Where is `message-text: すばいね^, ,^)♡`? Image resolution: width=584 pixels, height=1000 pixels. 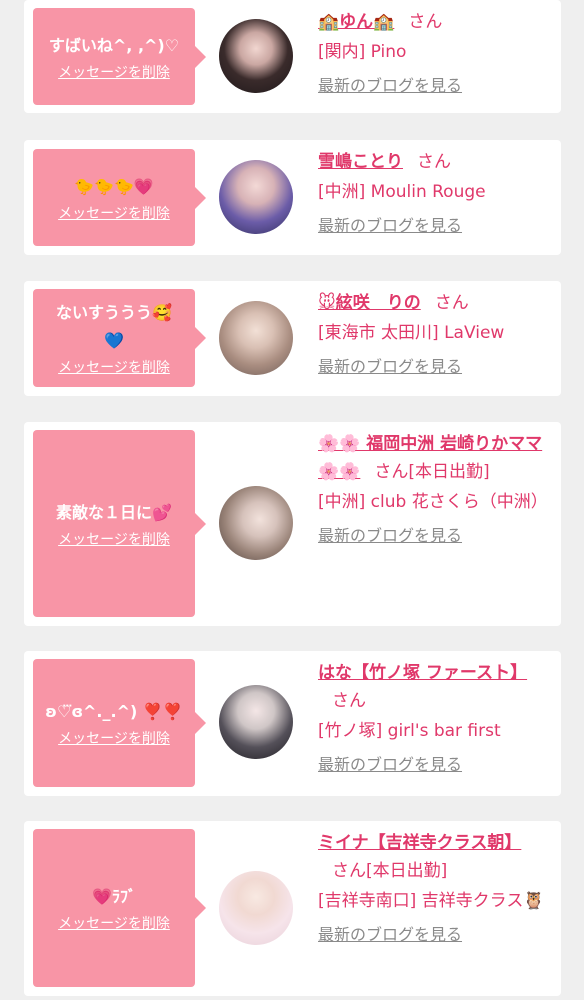
message-text: すばいね^, ,^)♡ is located at coordinates (114, 45).